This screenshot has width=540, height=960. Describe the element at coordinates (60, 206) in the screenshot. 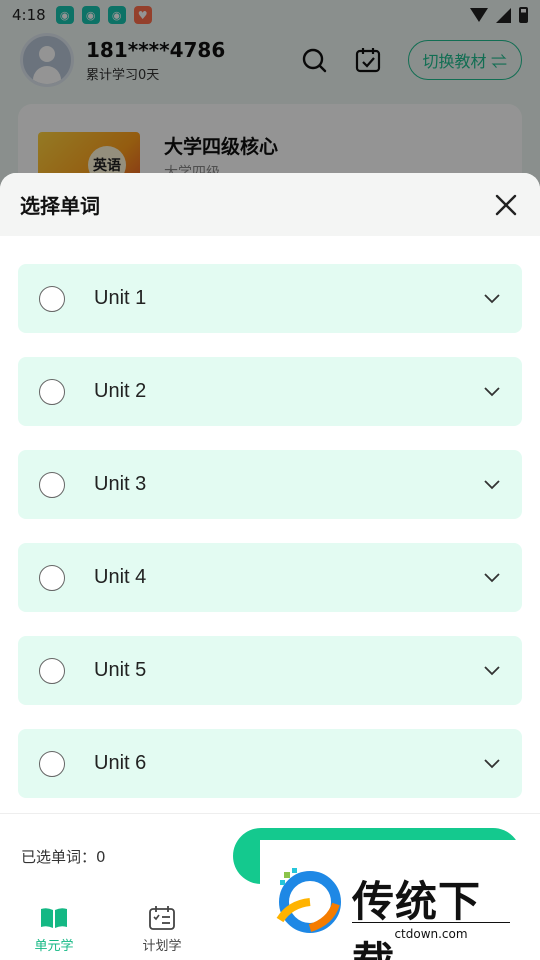

I see `sheet-title: 选择单词` at that location.